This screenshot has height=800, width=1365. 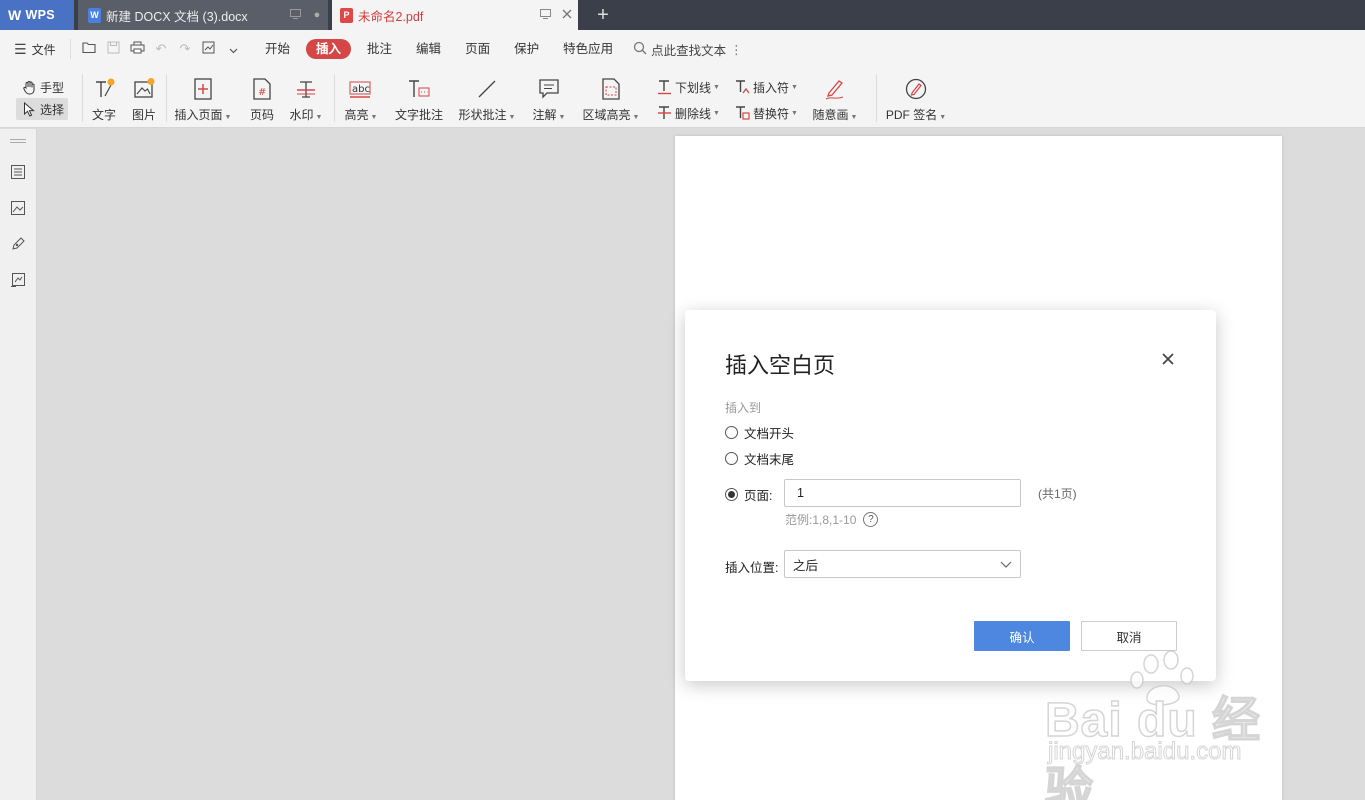 What do you see at coordinates (759, 432) in the screenshot?
I see `radio-document-start: 文档开头` at bounding box center [759, 432].